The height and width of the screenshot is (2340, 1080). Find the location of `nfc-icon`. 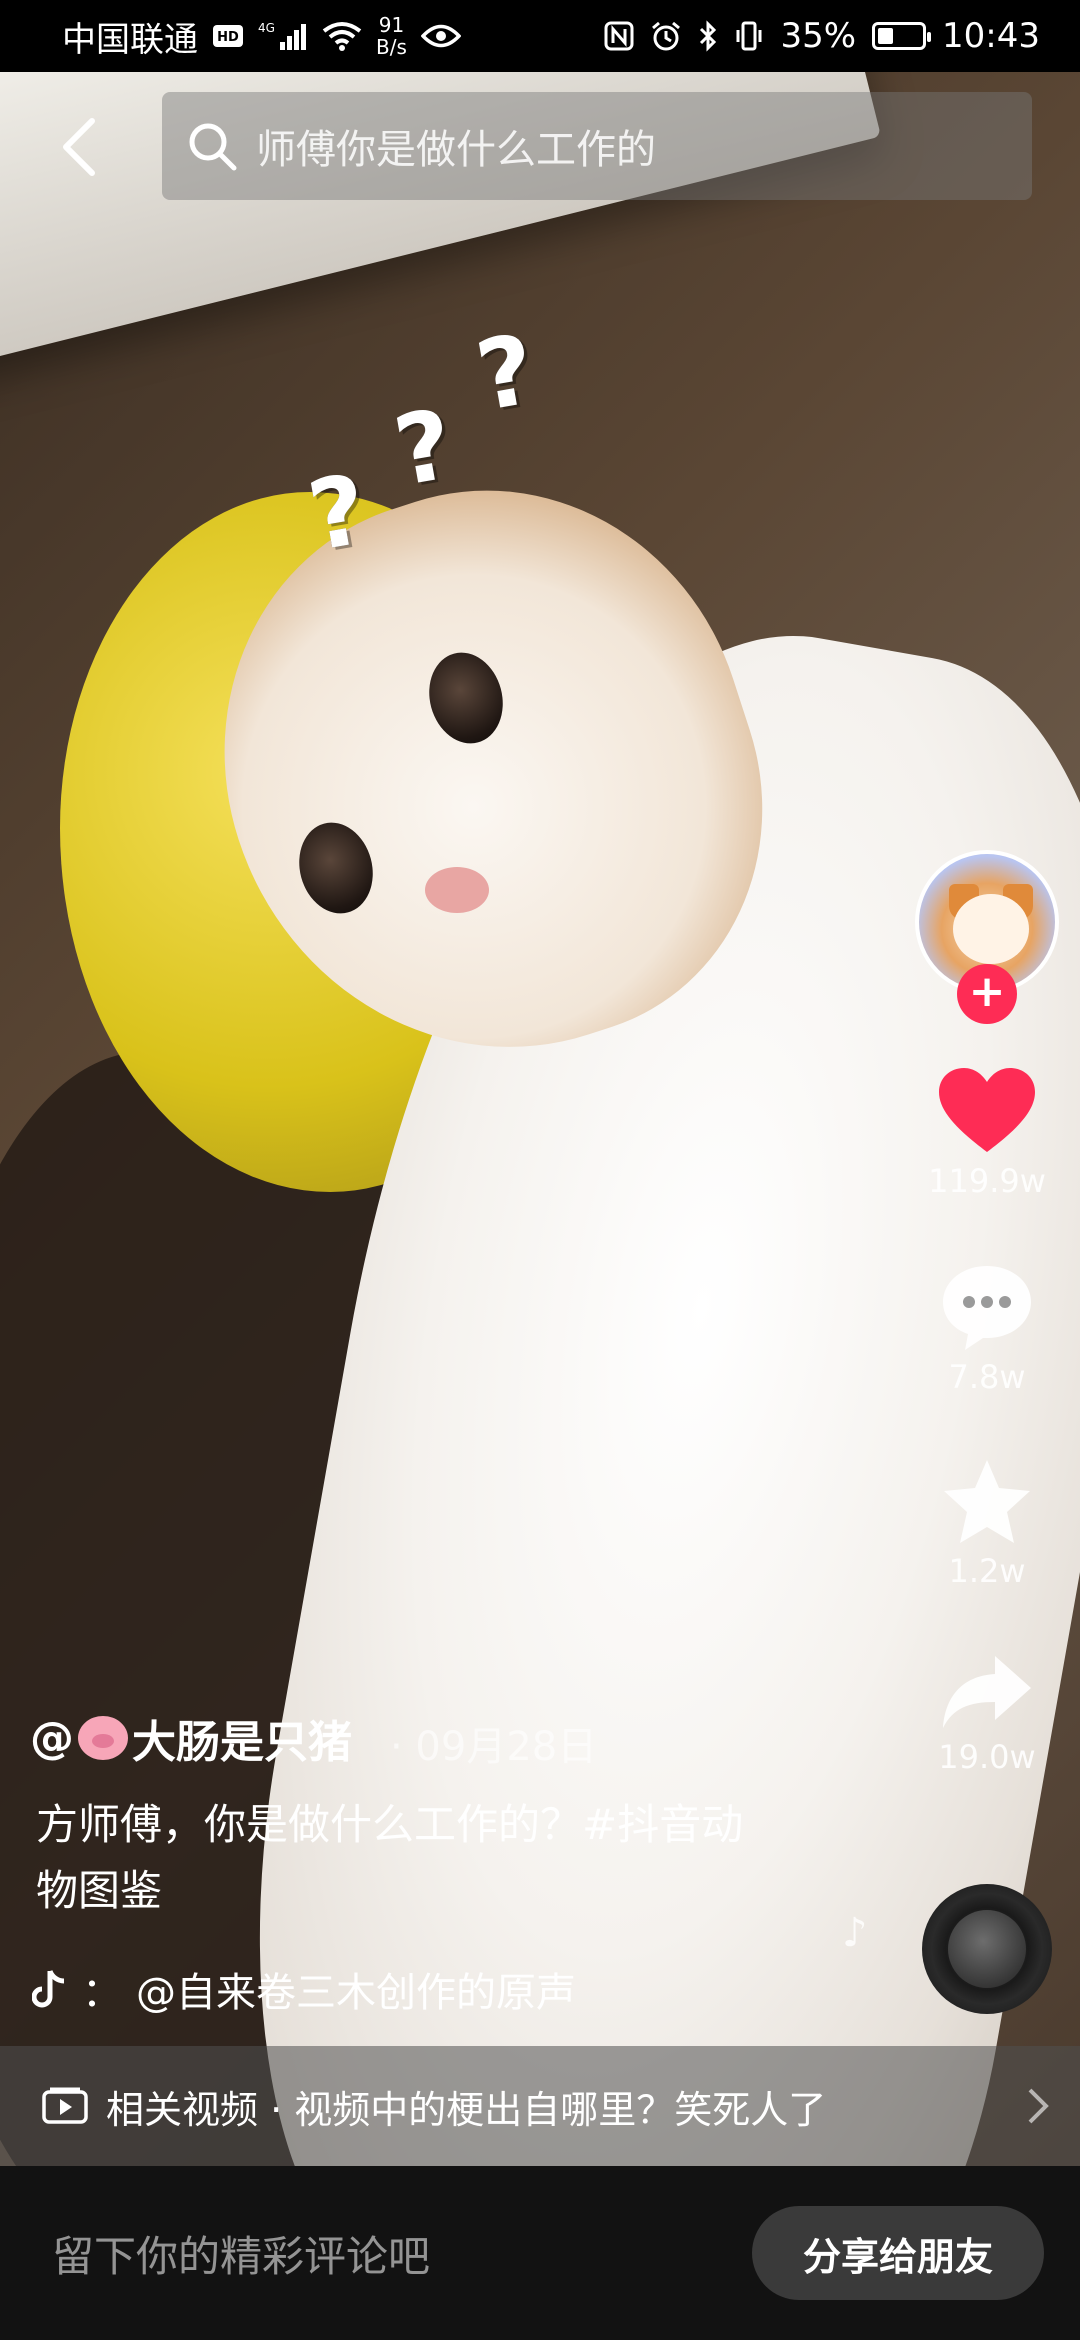

nfc-icon is located at coordinates (619, 36).